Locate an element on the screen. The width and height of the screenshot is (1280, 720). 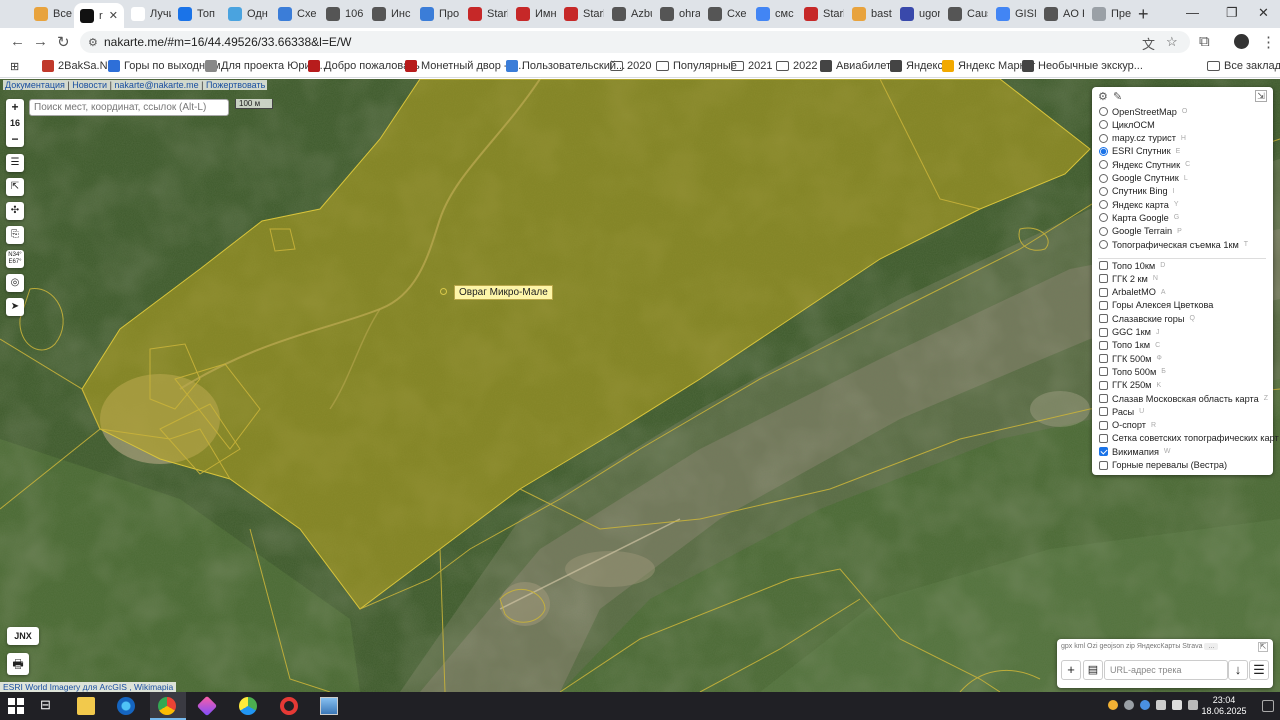
base-layer-option: Карта Google G is located at coordinates (1139, 217).